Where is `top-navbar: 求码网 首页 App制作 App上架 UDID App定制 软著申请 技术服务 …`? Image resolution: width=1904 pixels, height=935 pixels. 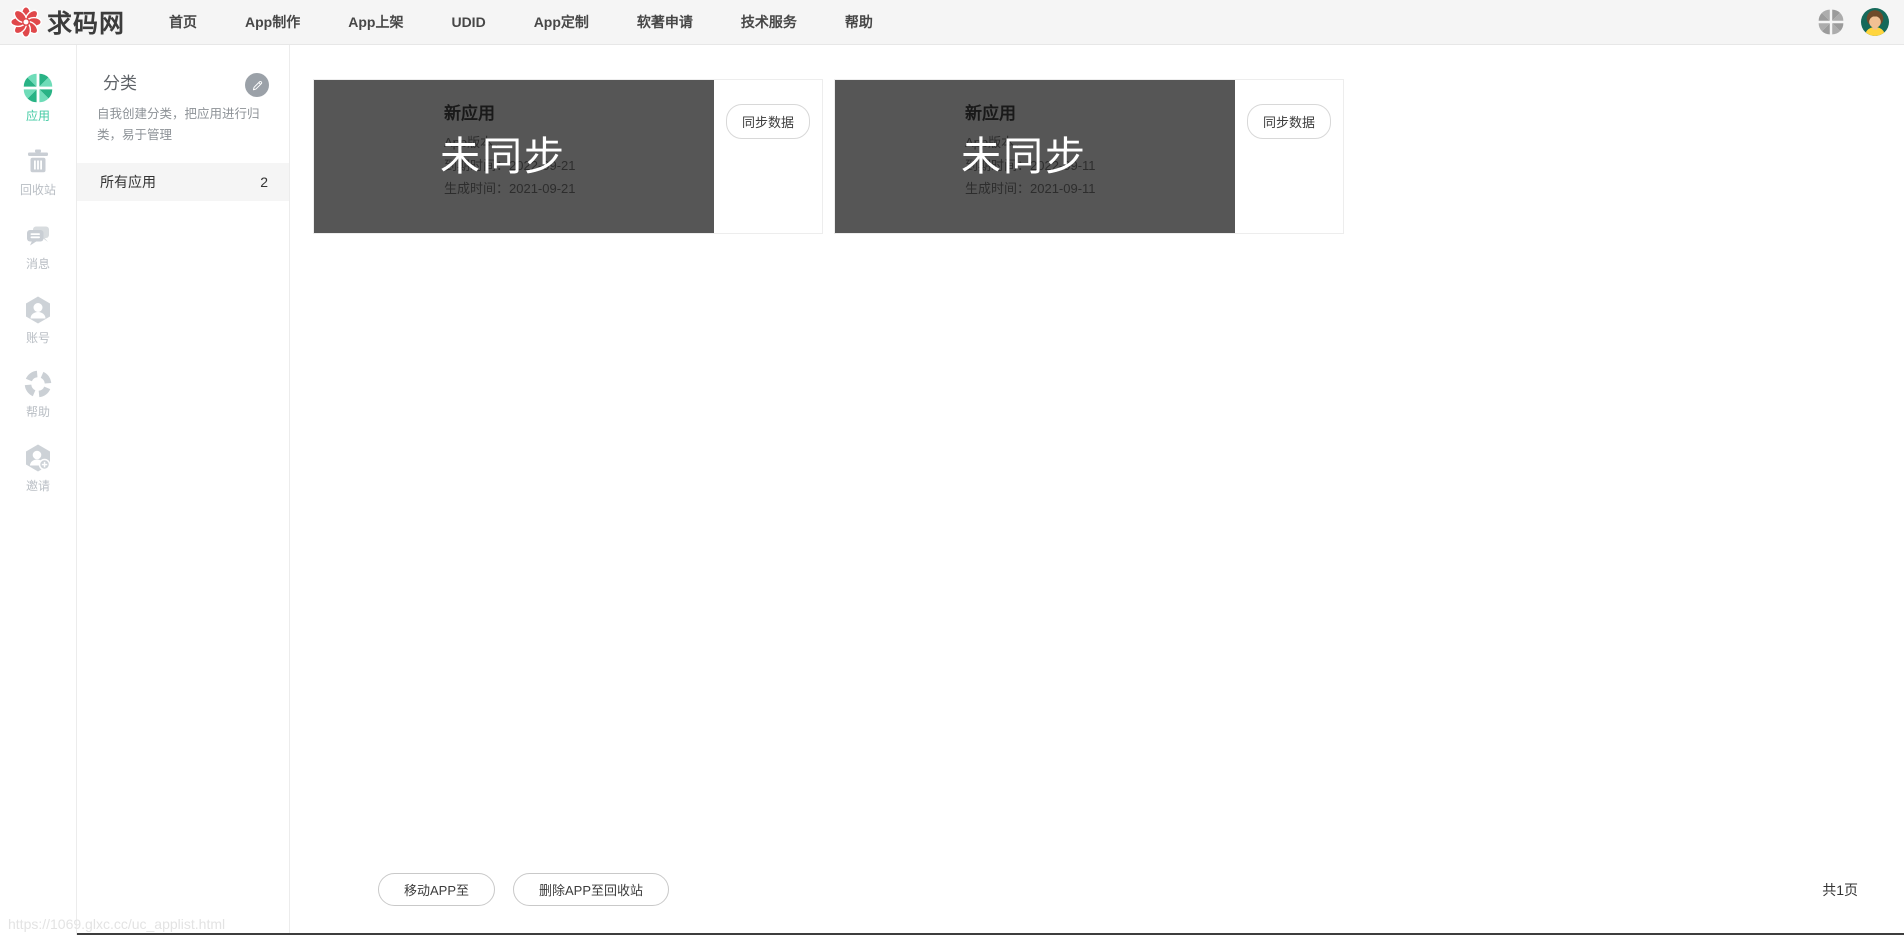
top-navbar: 求码网 首页 App制作 App上架 UDID App定制 软著申请 技术服务 … is located at coordinates (952, 22).